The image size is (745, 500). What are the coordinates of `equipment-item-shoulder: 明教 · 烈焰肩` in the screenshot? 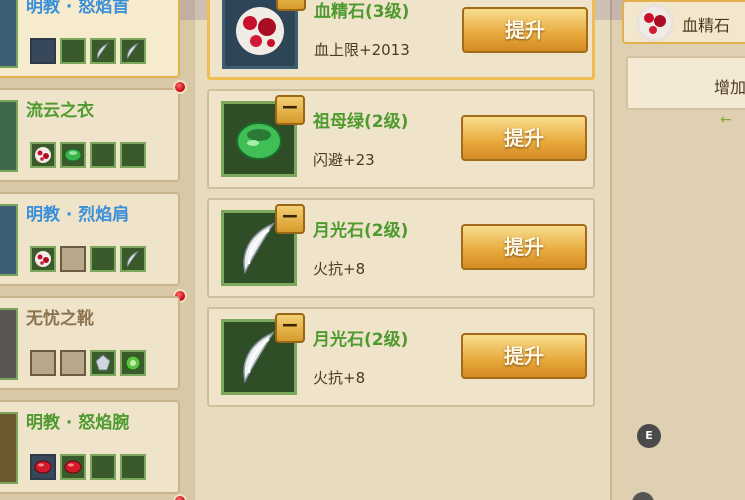 It's located at (90, 239).